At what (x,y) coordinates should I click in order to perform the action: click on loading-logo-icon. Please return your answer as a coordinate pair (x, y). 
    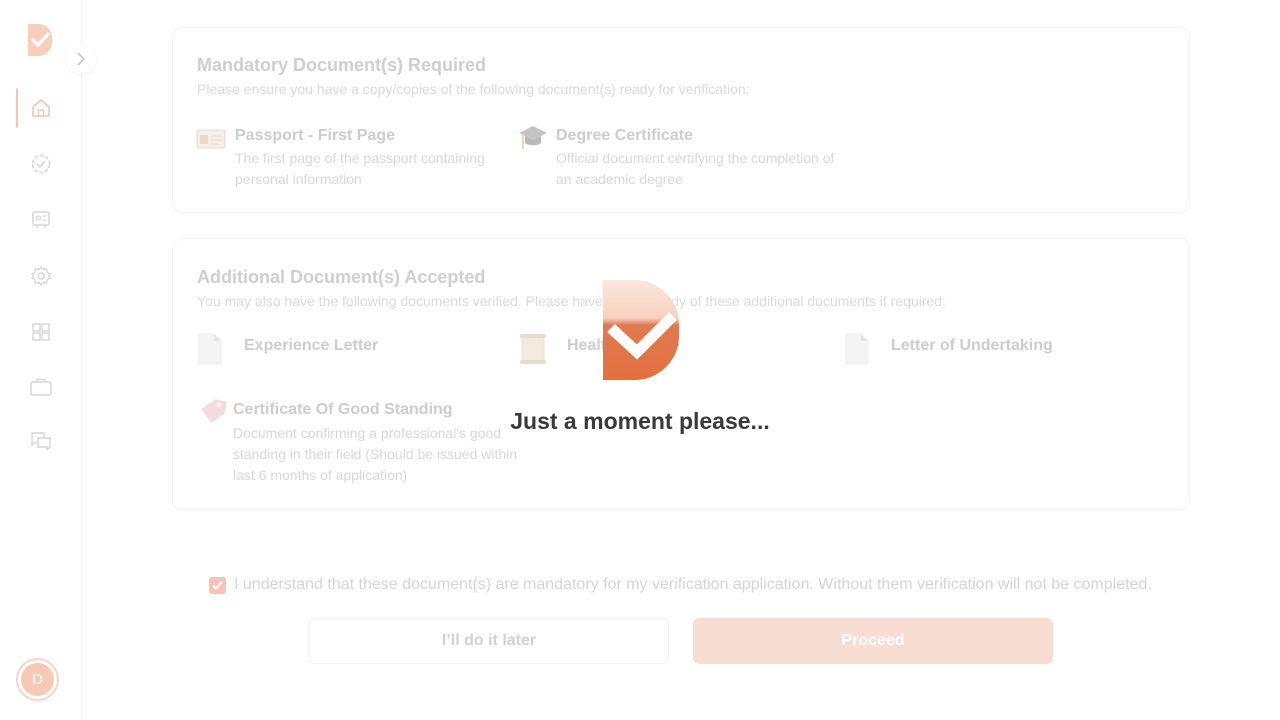
    Looking at the image, I should click on (641, 330).